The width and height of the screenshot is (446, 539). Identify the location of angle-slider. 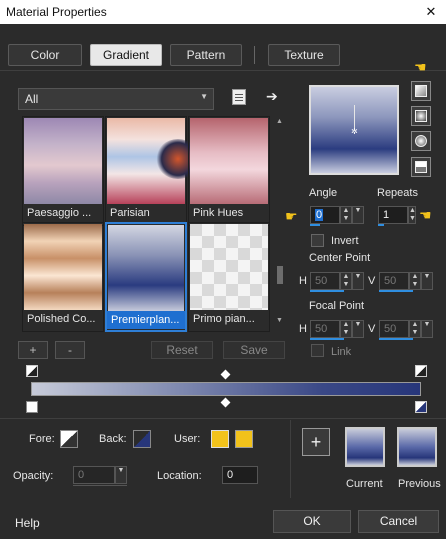
(315, 225).